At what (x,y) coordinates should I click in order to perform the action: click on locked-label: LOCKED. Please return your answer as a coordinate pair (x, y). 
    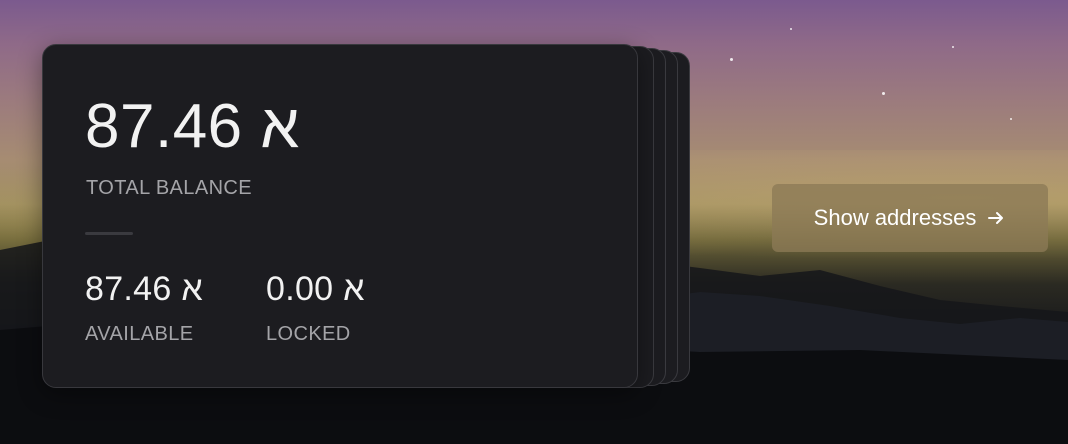
    Looking at the image, I should click on (308, 334).